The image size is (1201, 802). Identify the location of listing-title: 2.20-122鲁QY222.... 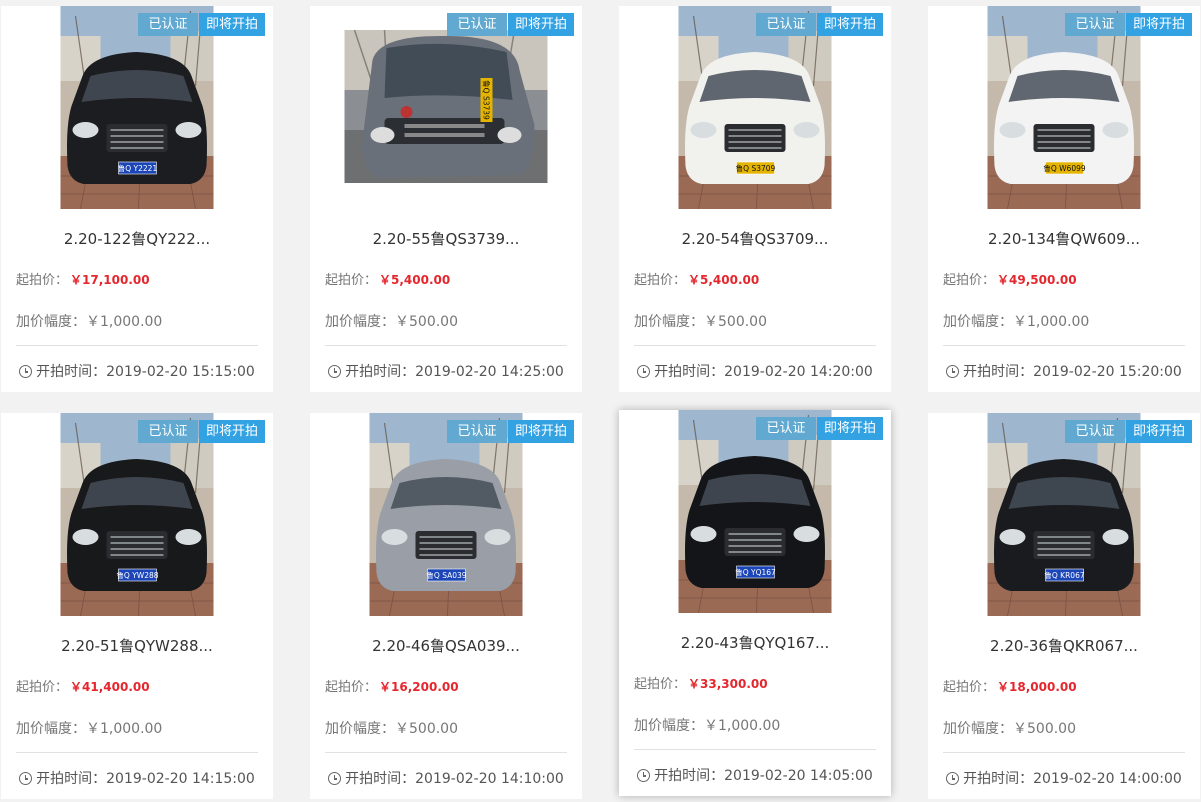
(137, 238).